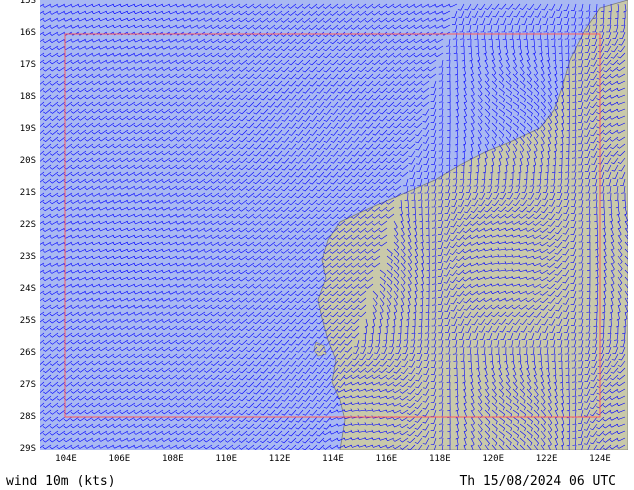  What do you see at coordinates (333, 459) in the screenshot?
I see `x-tick-label: 114E` at bounding box center [333, 459].